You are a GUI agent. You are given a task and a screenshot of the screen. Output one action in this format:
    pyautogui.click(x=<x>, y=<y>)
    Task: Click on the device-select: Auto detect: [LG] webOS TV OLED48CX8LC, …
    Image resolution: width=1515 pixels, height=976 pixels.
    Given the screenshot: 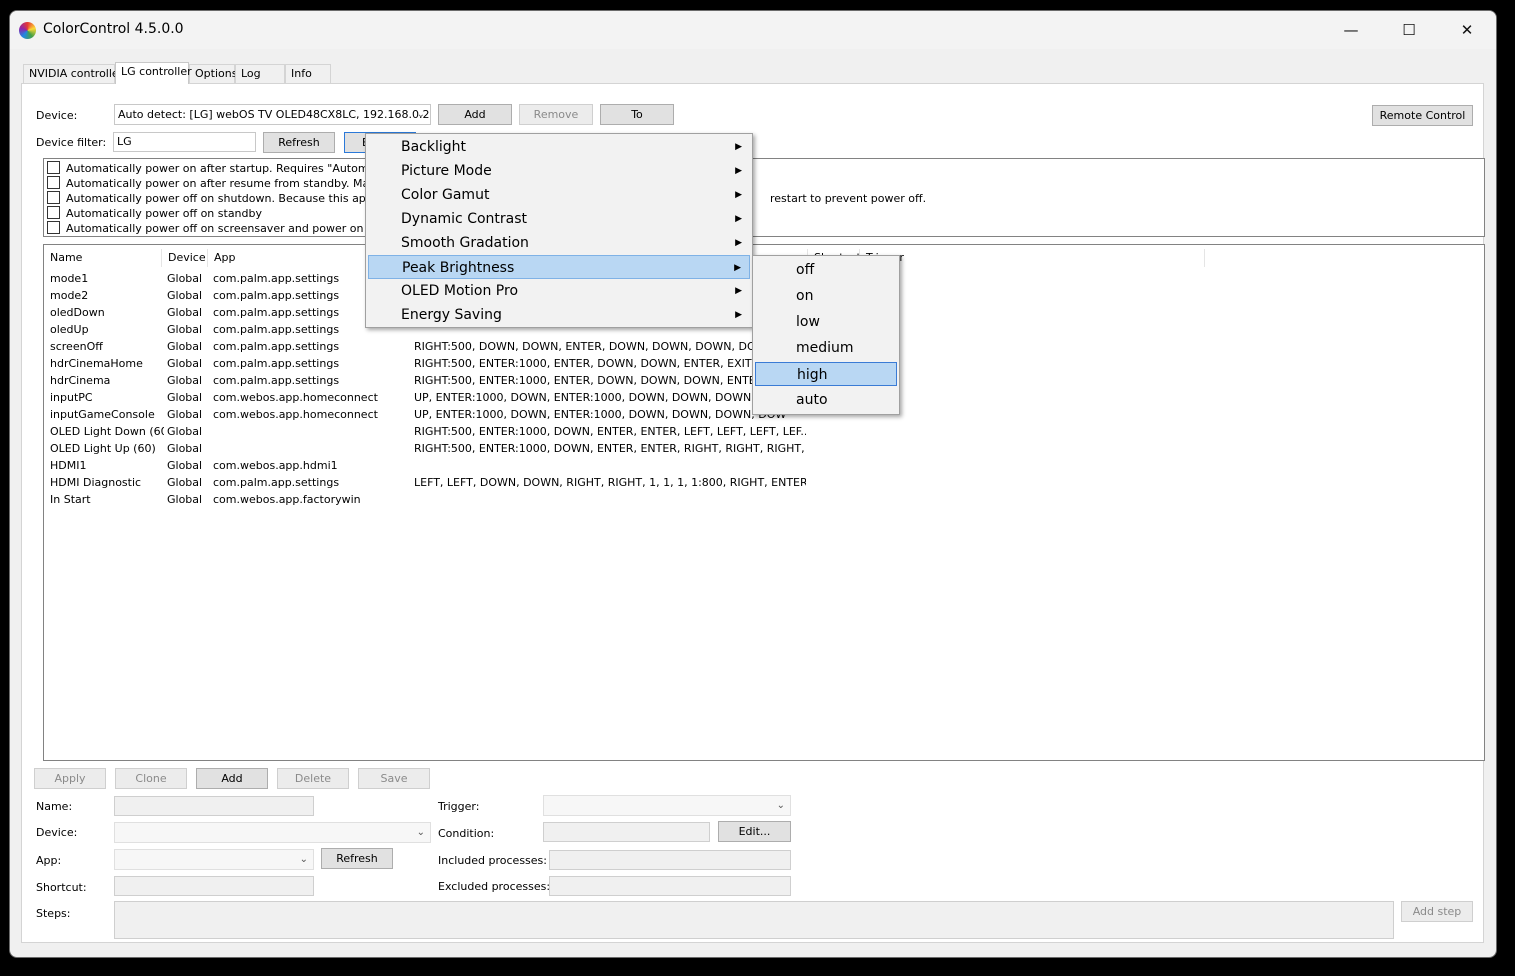 What is the action you would take?
    pyautogui.click(x=272, y=114)
    